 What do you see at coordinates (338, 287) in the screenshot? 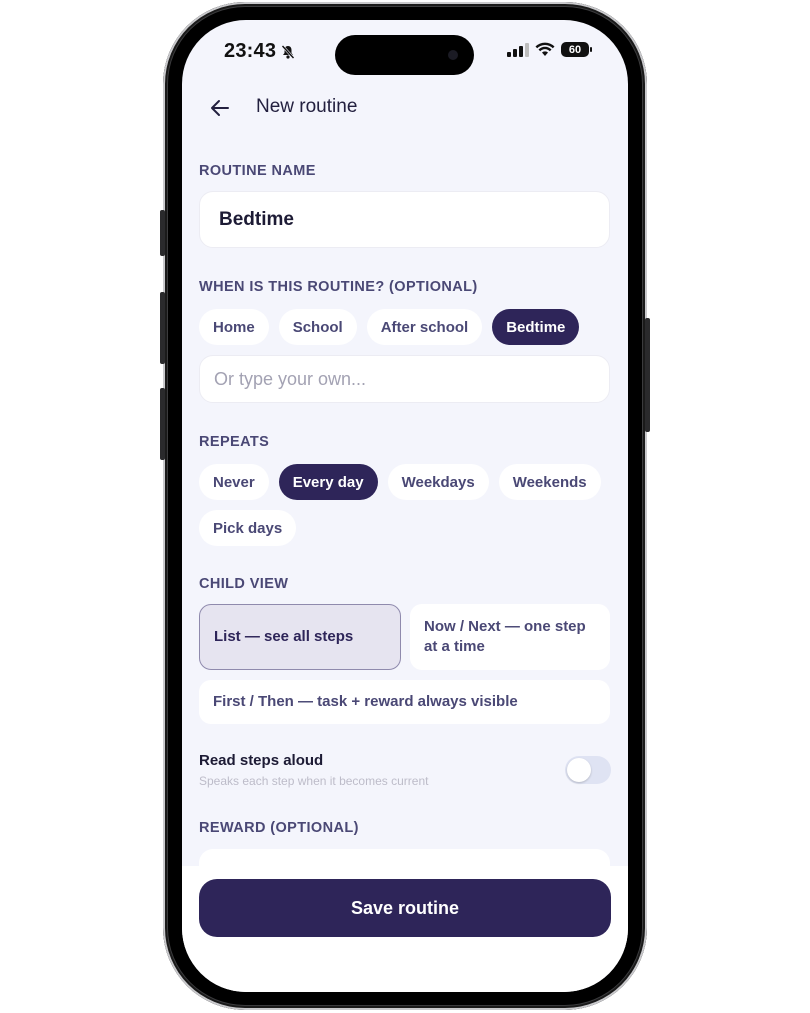
I see `when-label: WHEN IS THIS ROUTINE? (OPTIONAL)` at bounding box center [338, 287].